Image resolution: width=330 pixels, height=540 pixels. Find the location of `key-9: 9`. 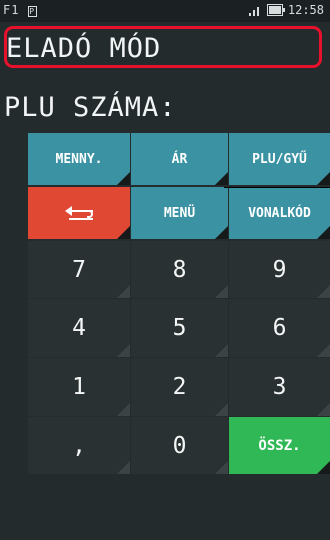

key-9: 9 is located at coordinates (279, 269).